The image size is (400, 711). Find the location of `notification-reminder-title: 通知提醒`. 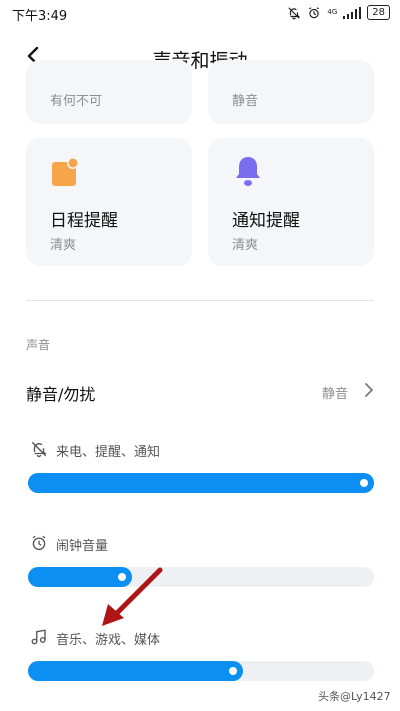

notification-reminder-title: 通知提醒 is located at coordinates (266, 221).